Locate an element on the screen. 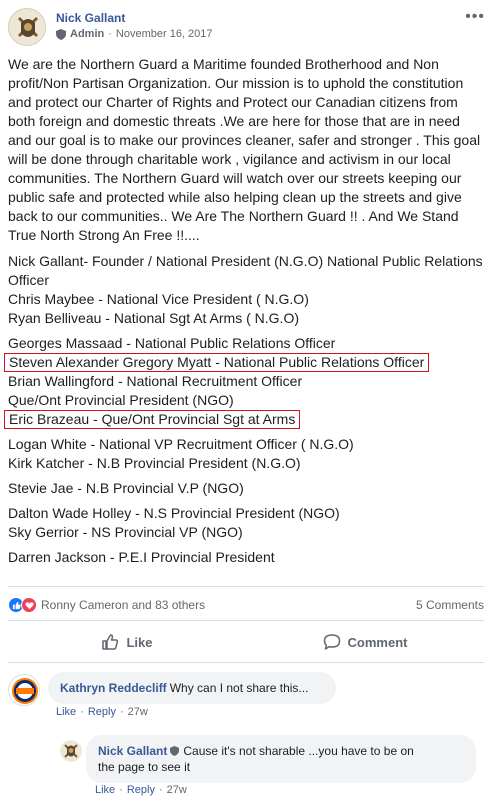 This screenshot has height=803, width=495. roster-line: Sky Gerrior - NS Provincial VP (NGO) is located at coordinates (125, 532).